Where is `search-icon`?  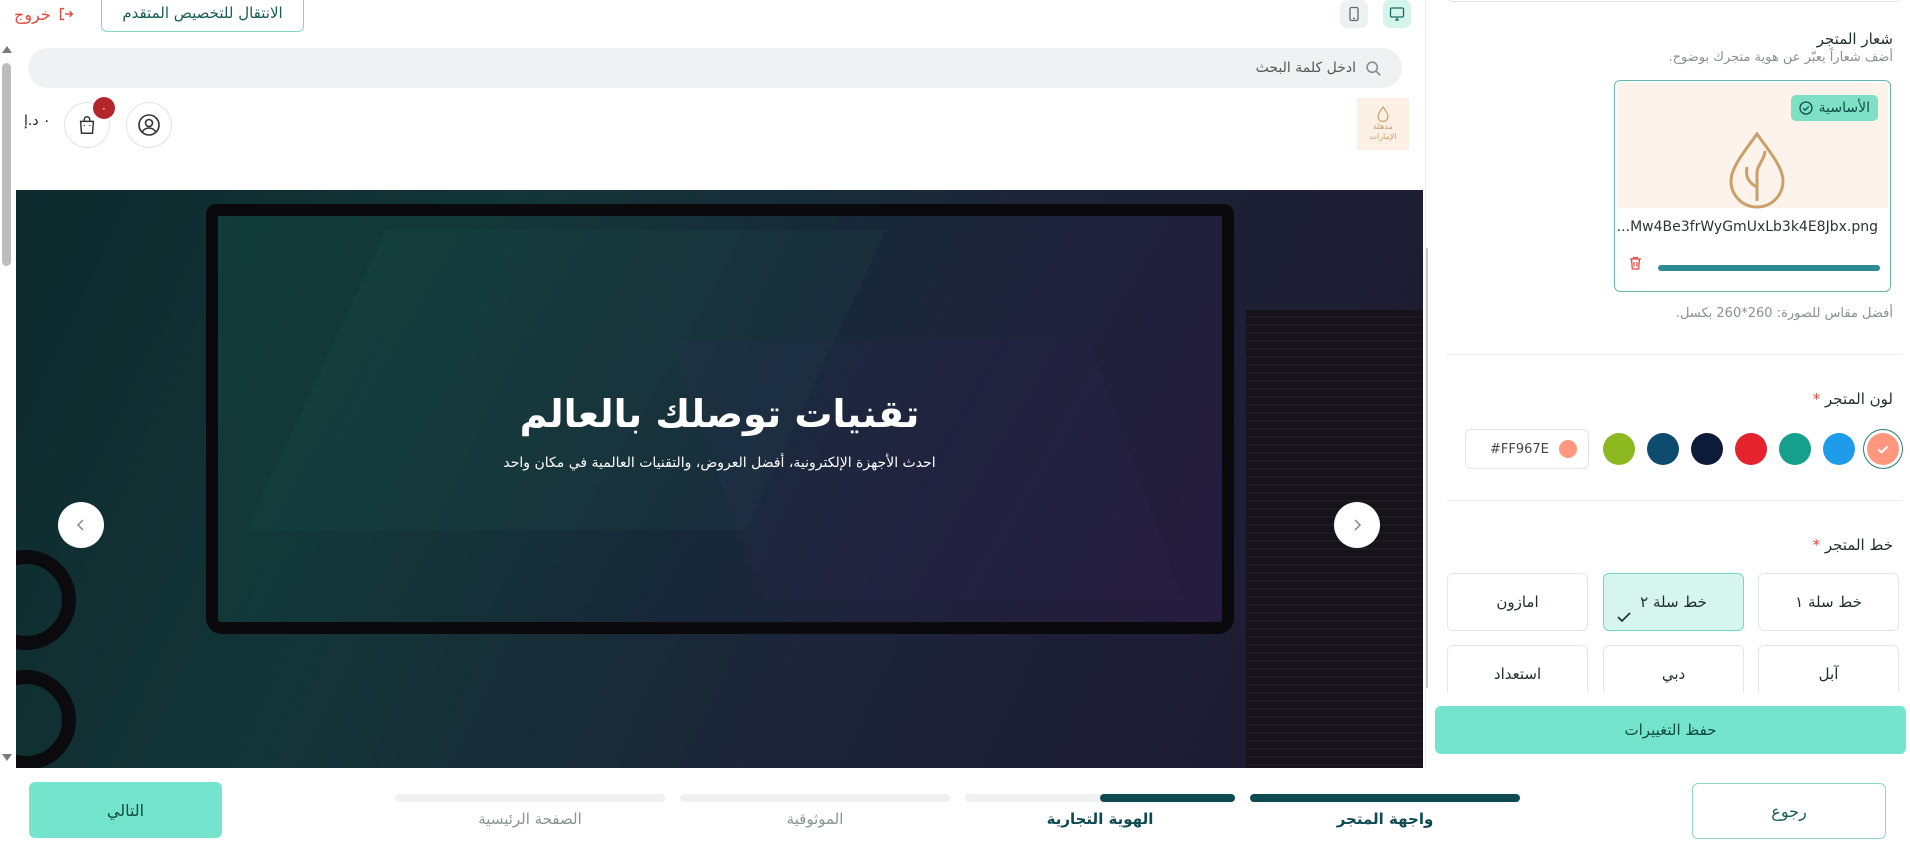
search-icon is located at coordinates (1373, 68).